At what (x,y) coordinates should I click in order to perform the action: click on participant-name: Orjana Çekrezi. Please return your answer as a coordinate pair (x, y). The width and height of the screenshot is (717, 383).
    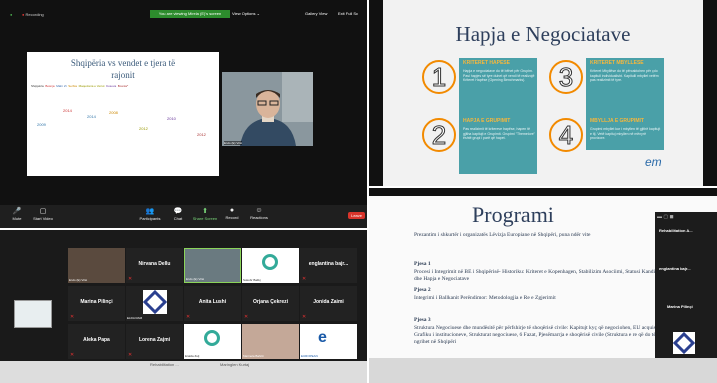
    Looking at the image, I should click on (270, 302).